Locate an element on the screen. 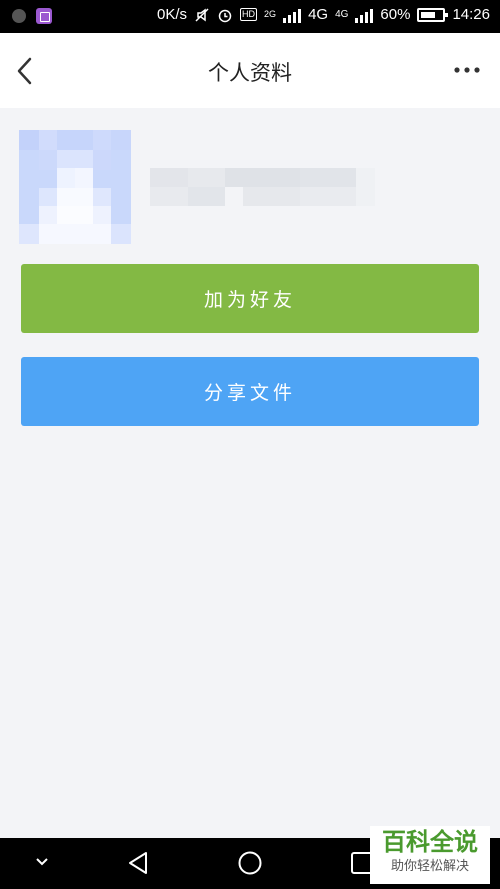  signal-icon is located at coordinates (292, 15).